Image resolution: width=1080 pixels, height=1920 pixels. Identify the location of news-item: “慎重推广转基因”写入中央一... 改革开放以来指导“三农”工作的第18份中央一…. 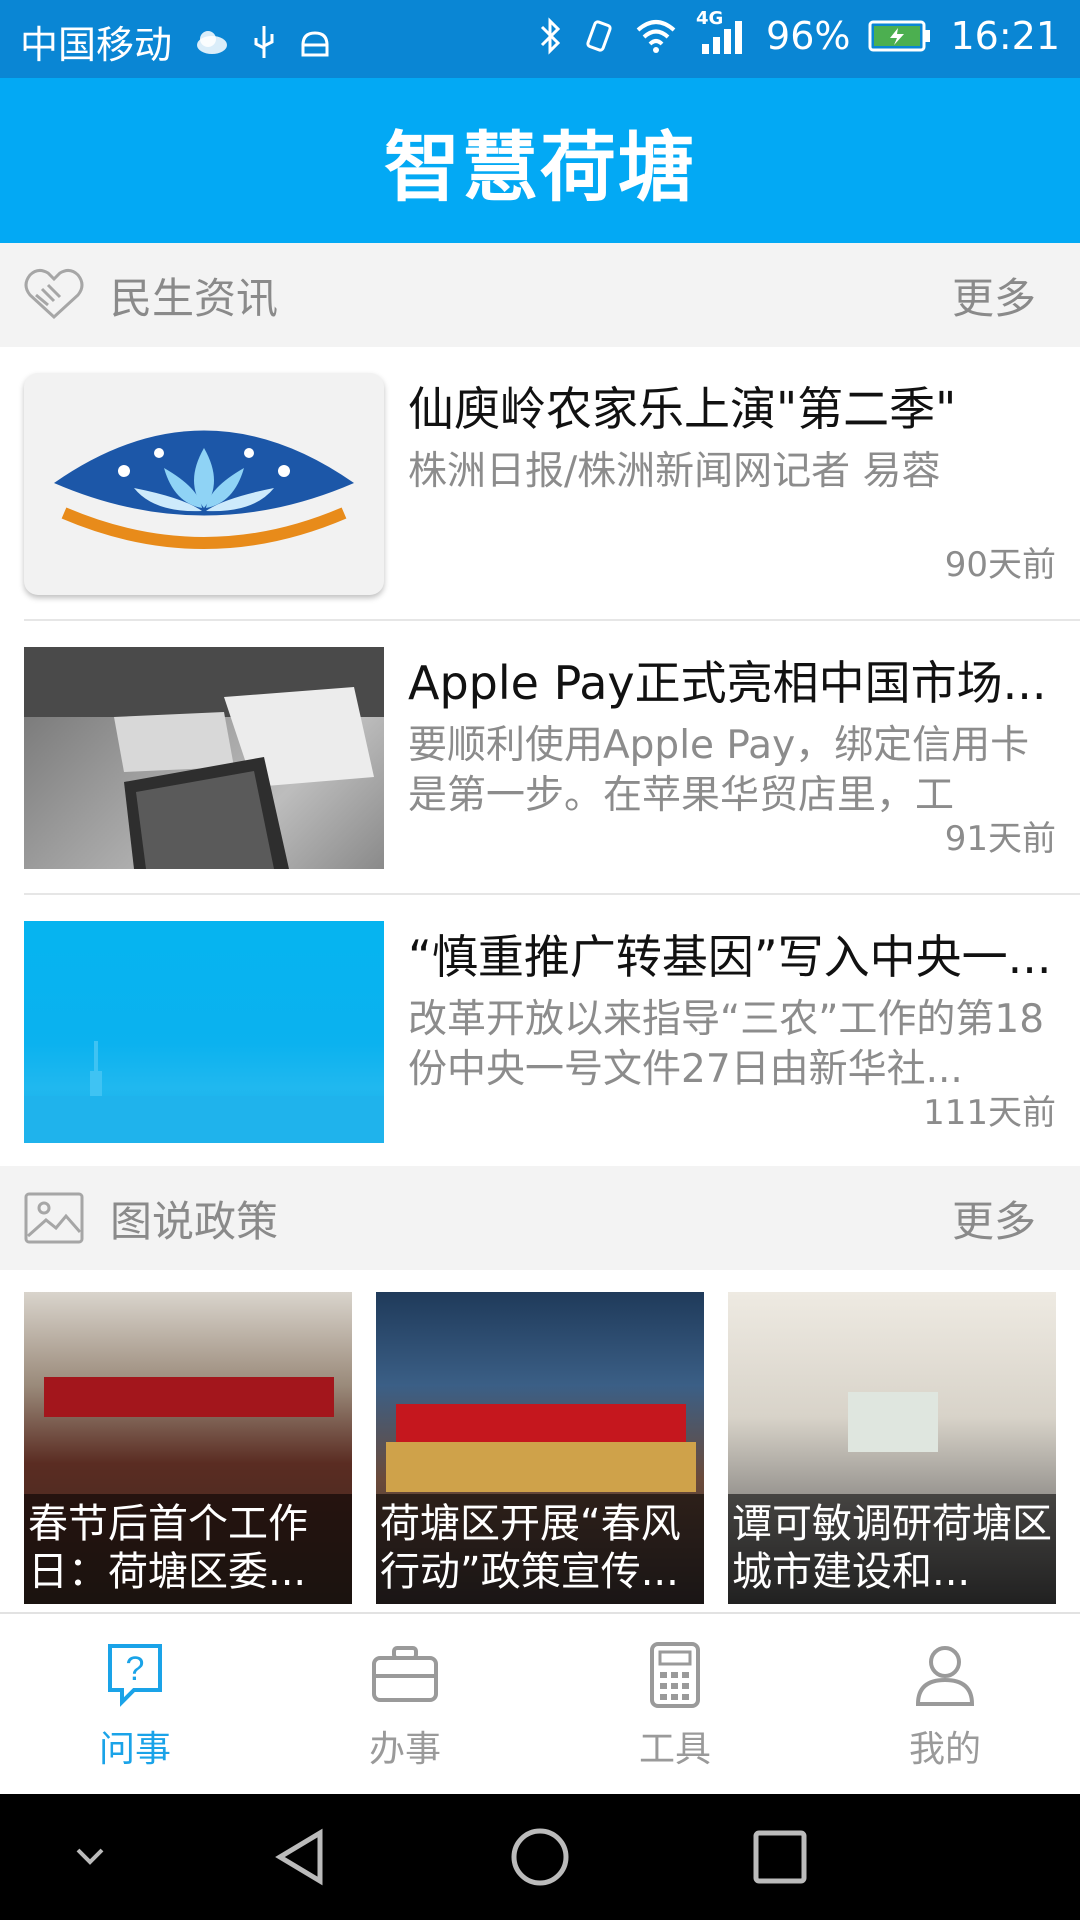
(540, 1031).